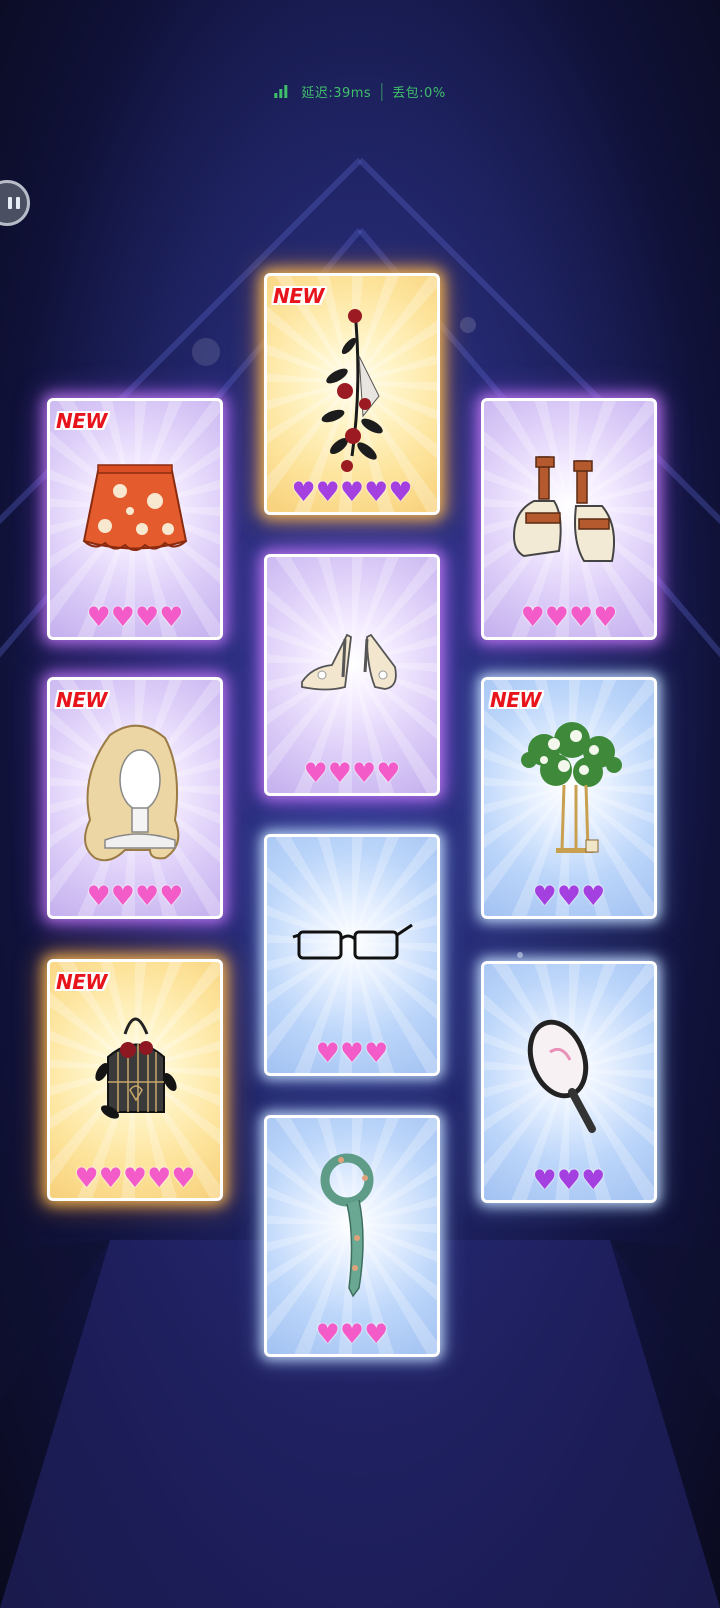  What do you see at coordinates (135, 519) in the screenshot?
I see `card-floral-skirt: NEW ♥ ♥ ♥ ♥` at bounding box center [135, 519].